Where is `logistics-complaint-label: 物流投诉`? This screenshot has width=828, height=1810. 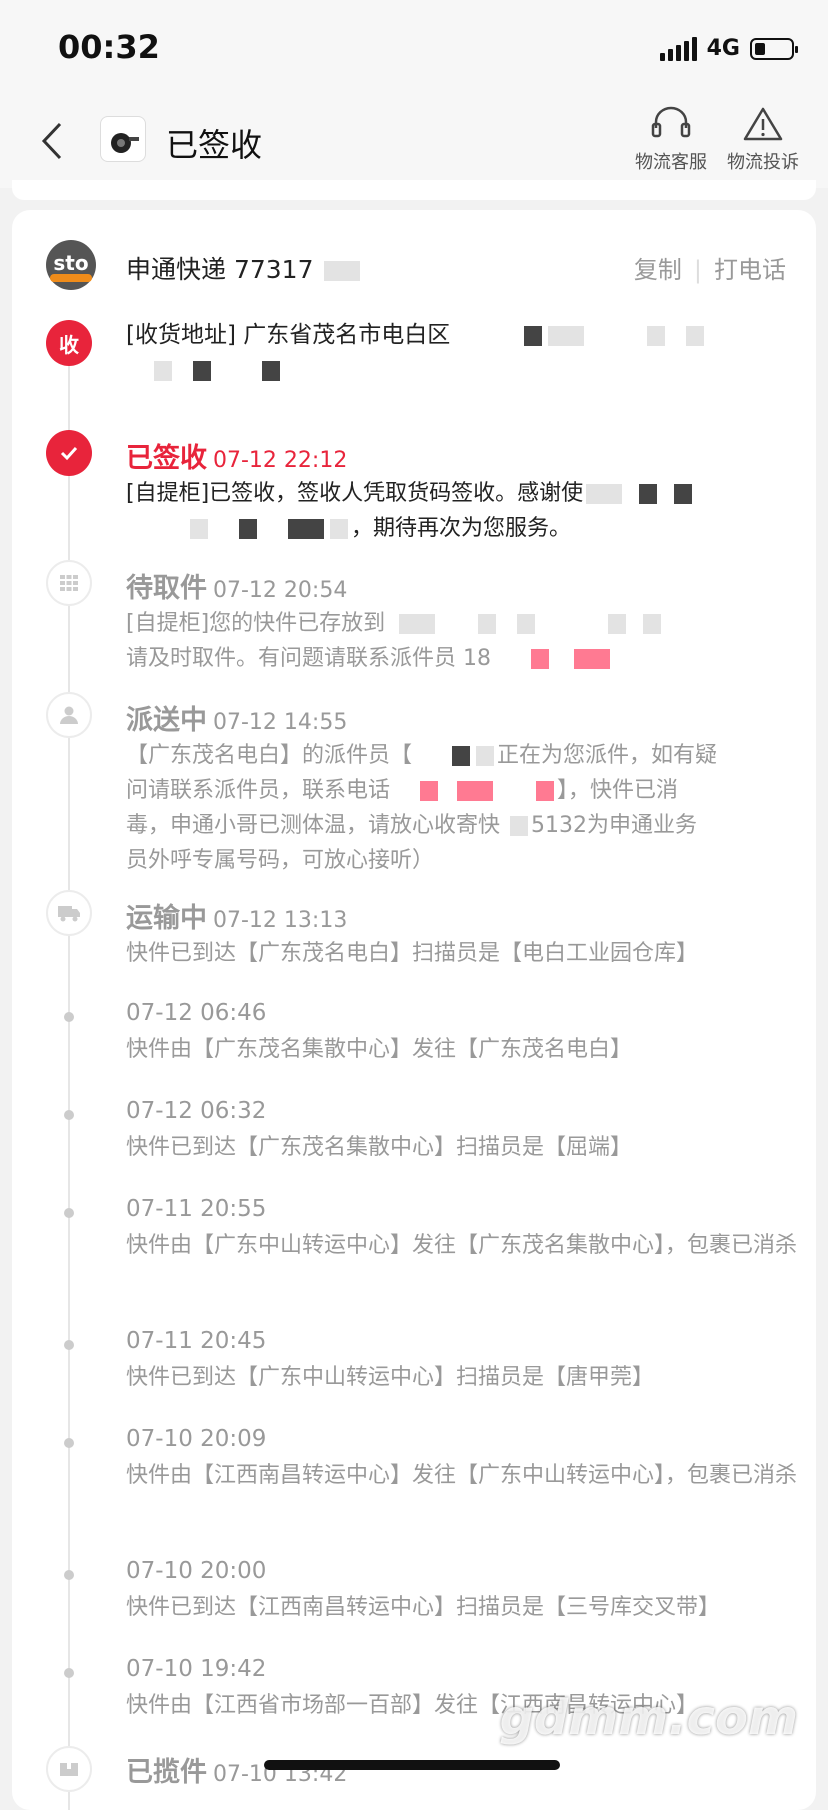
logistics-complaint-label: 物流投诉 is located at coordinates (763, 162).